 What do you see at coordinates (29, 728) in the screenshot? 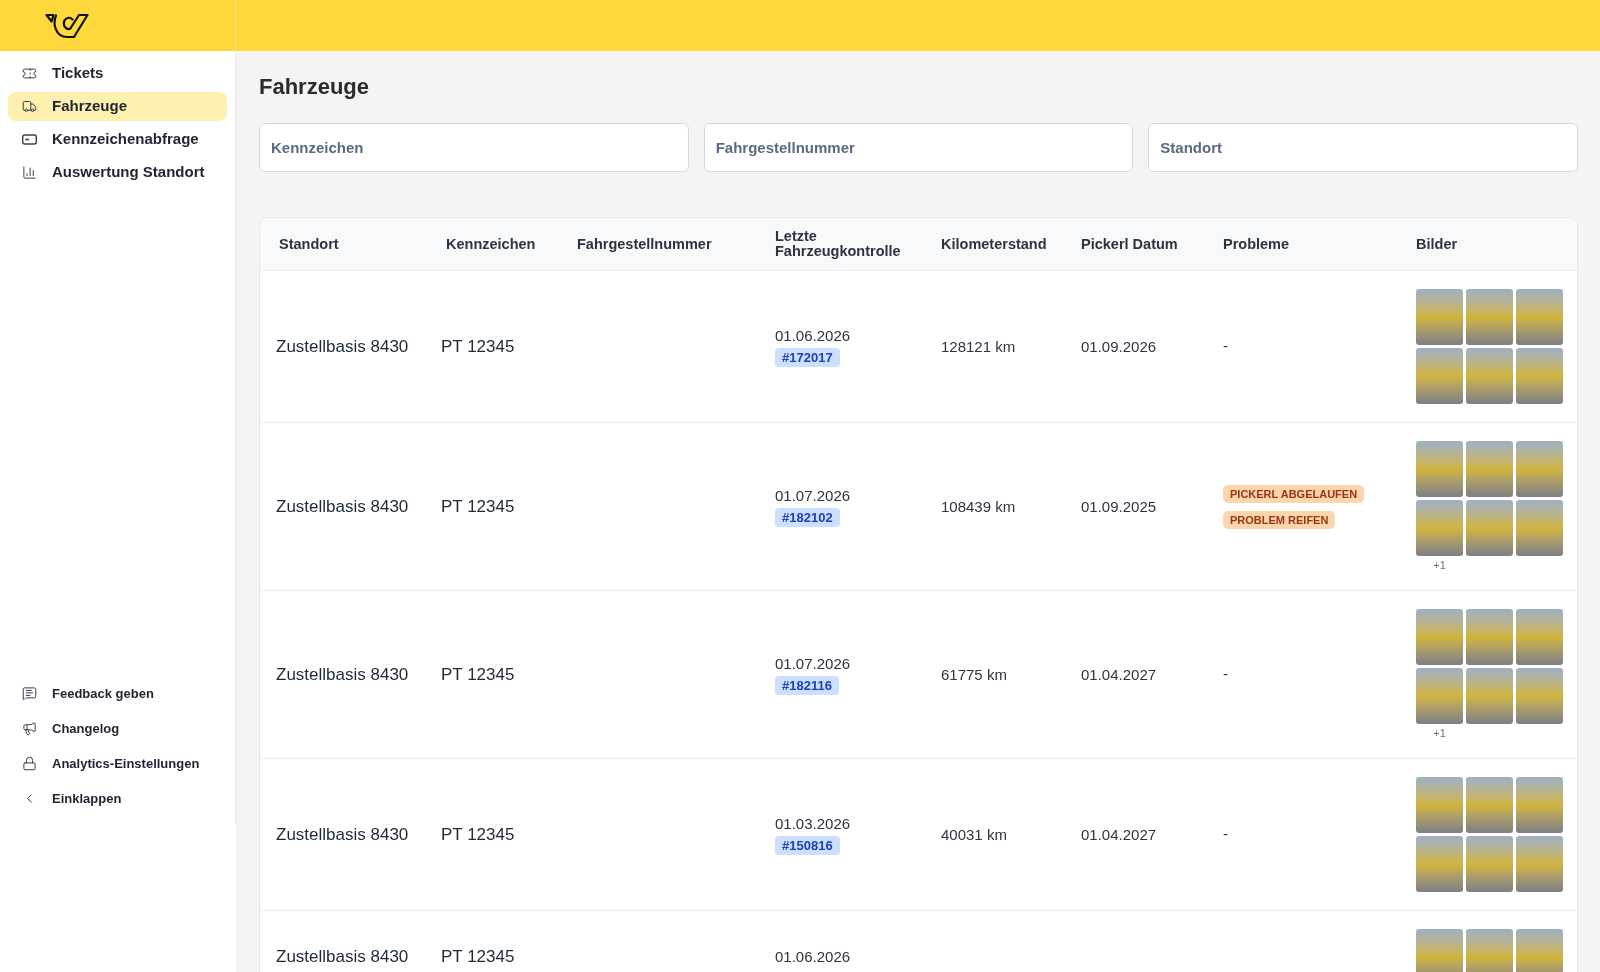
I see `megaphone-icon` at bounding box center [29, 728].